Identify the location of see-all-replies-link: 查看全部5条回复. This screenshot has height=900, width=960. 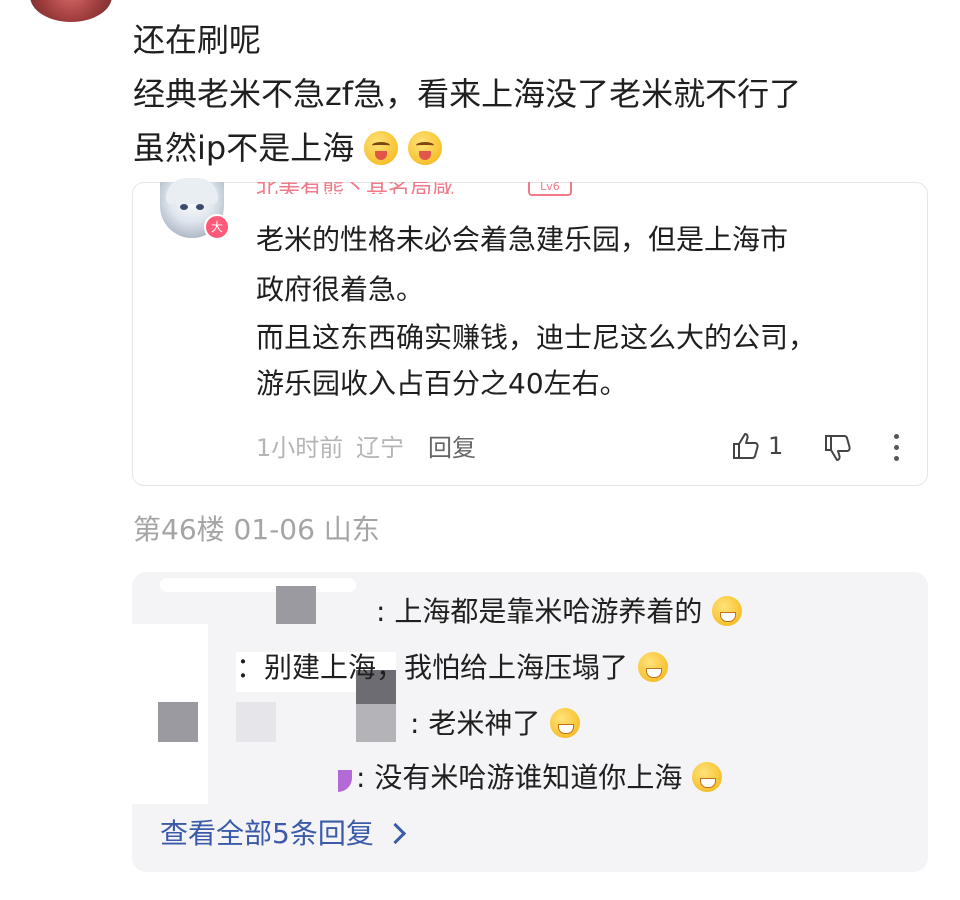
(283, 834).